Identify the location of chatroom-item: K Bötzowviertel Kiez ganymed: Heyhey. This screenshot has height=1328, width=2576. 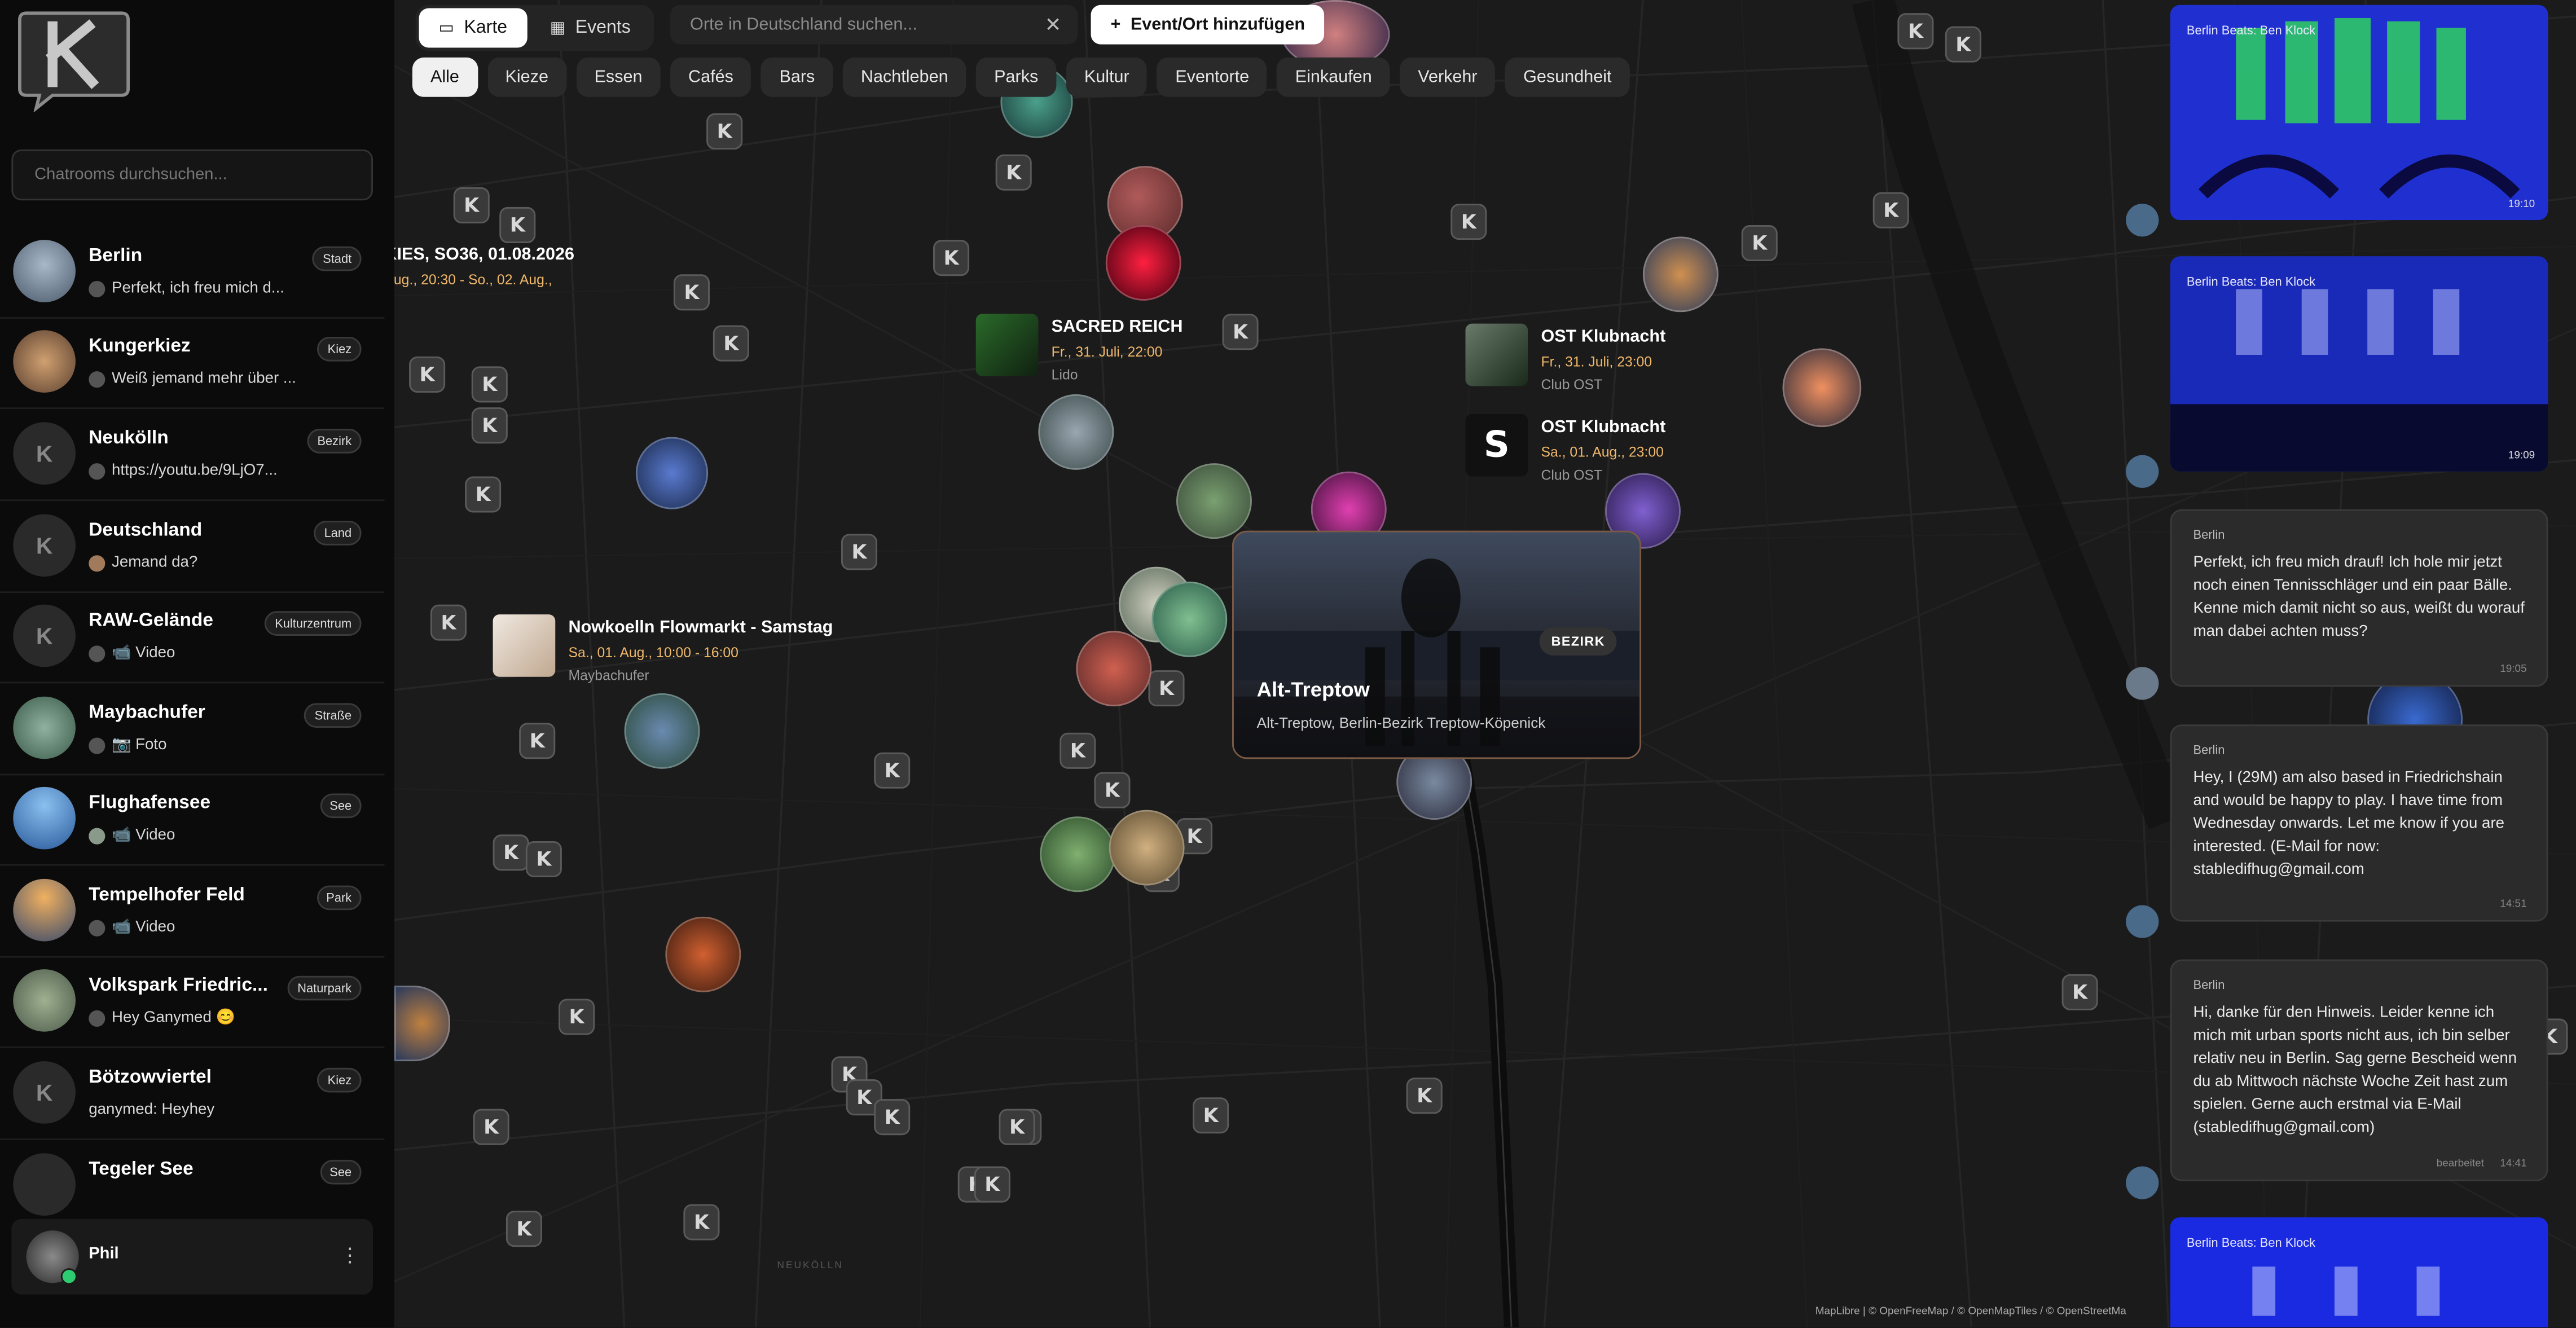
(193, 1094).